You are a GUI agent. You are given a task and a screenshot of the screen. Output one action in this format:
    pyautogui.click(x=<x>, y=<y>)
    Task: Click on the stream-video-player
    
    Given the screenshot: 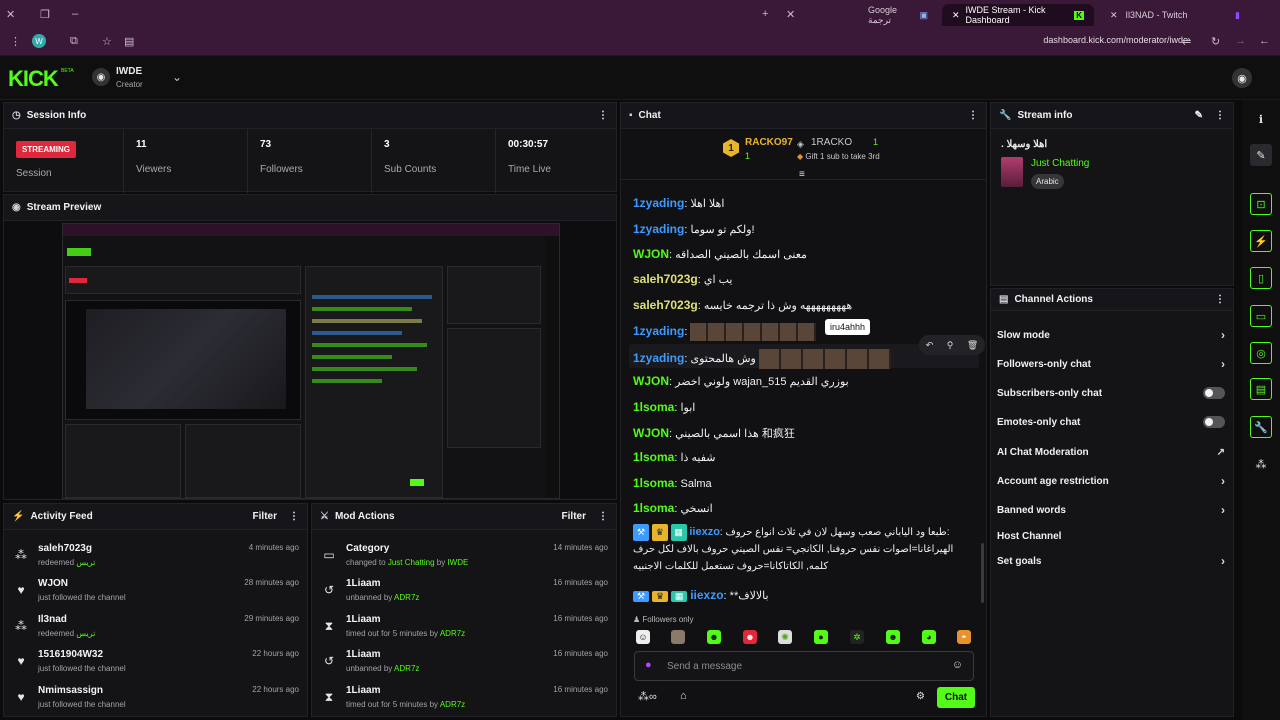 What is the action you would take?
    pyautogui.click(x=311, y=361)
    